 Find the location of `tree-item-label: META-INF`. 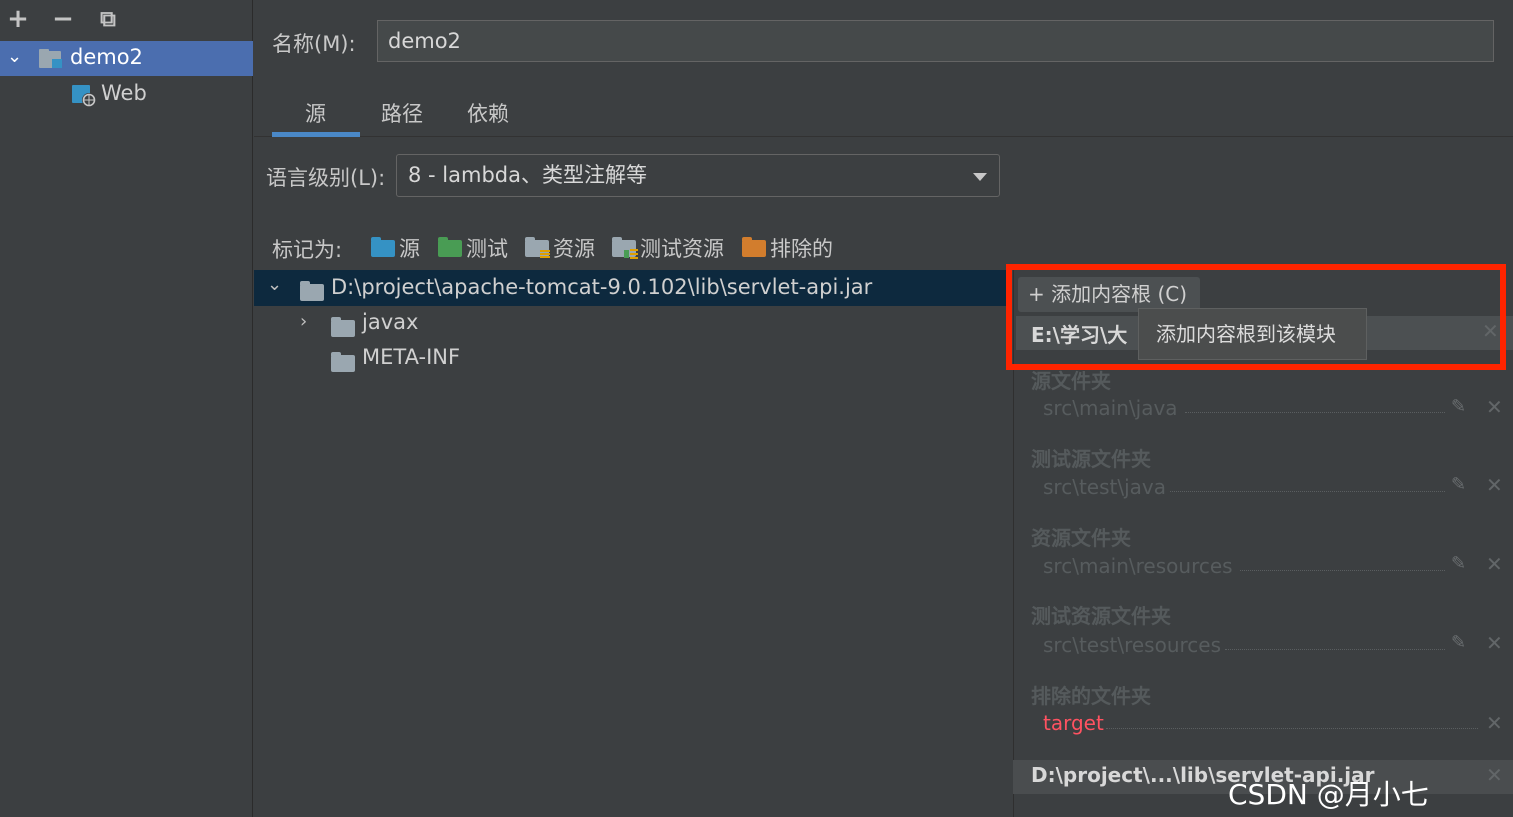

tree-item-label: META-INF is located at coordinates (411, 357).